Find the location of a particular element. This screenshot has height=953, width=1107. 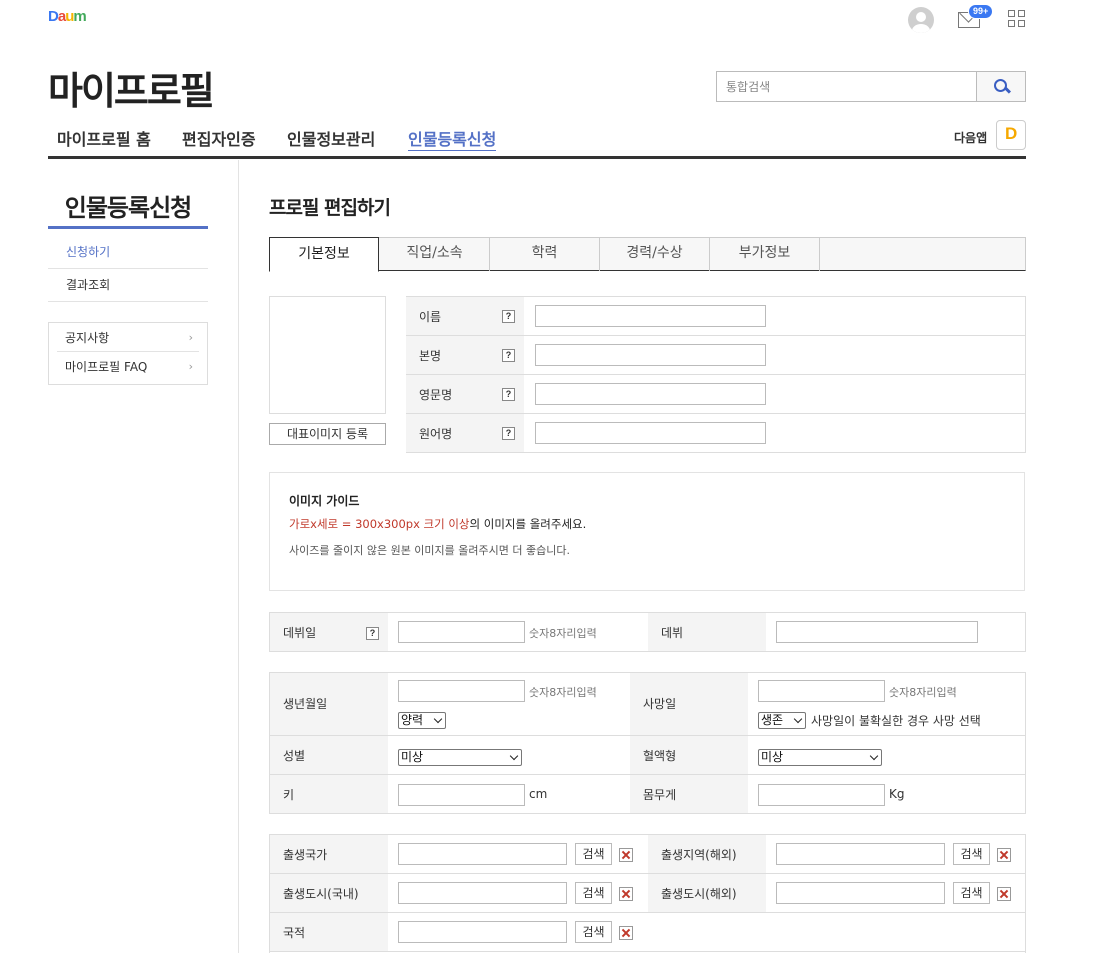

birth-city-abroad-input is located at coordinates (860, 893).